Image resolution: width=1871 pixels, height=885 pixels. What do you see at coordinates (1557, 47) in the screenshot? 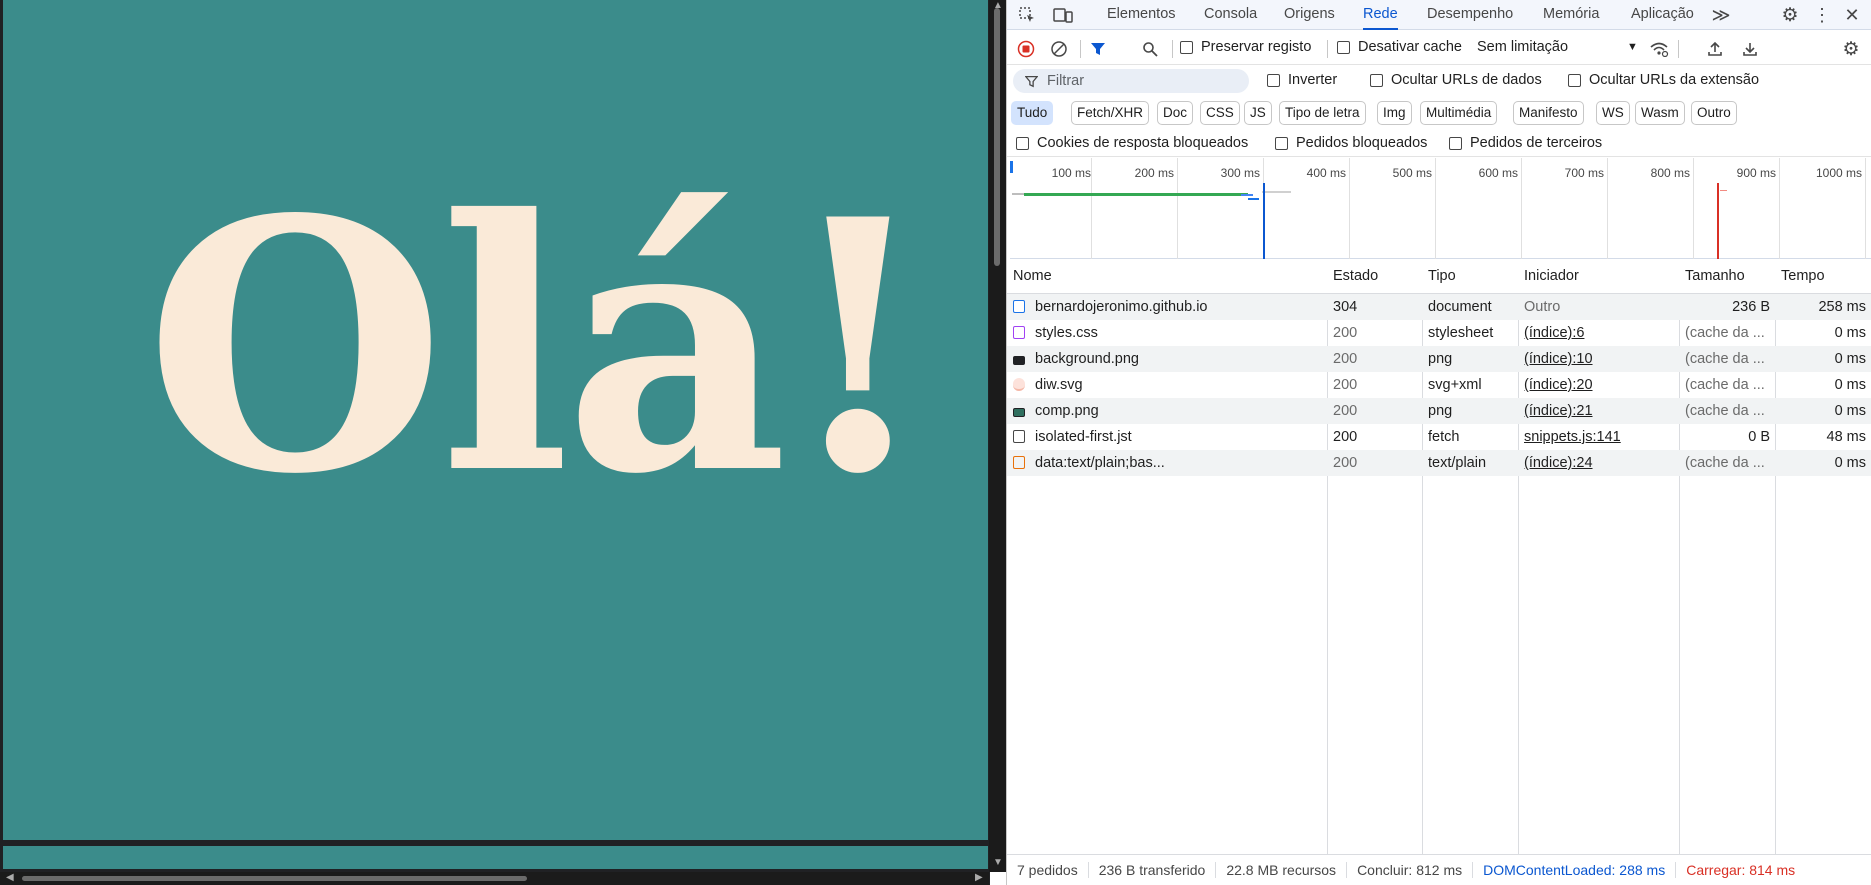
I see `throttling-select: Sem limitação ▼` at bounding box center [1557, 47].